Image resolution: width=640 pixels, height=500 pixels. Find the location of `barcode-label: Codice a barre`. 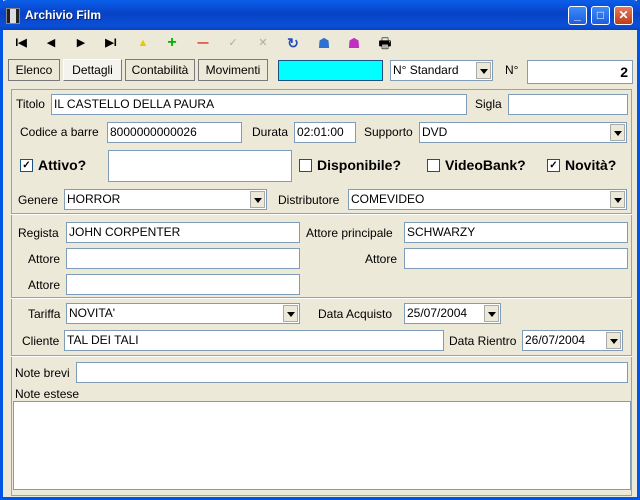

barcode-label: Codice a barre is located at coordinates (59, 132).